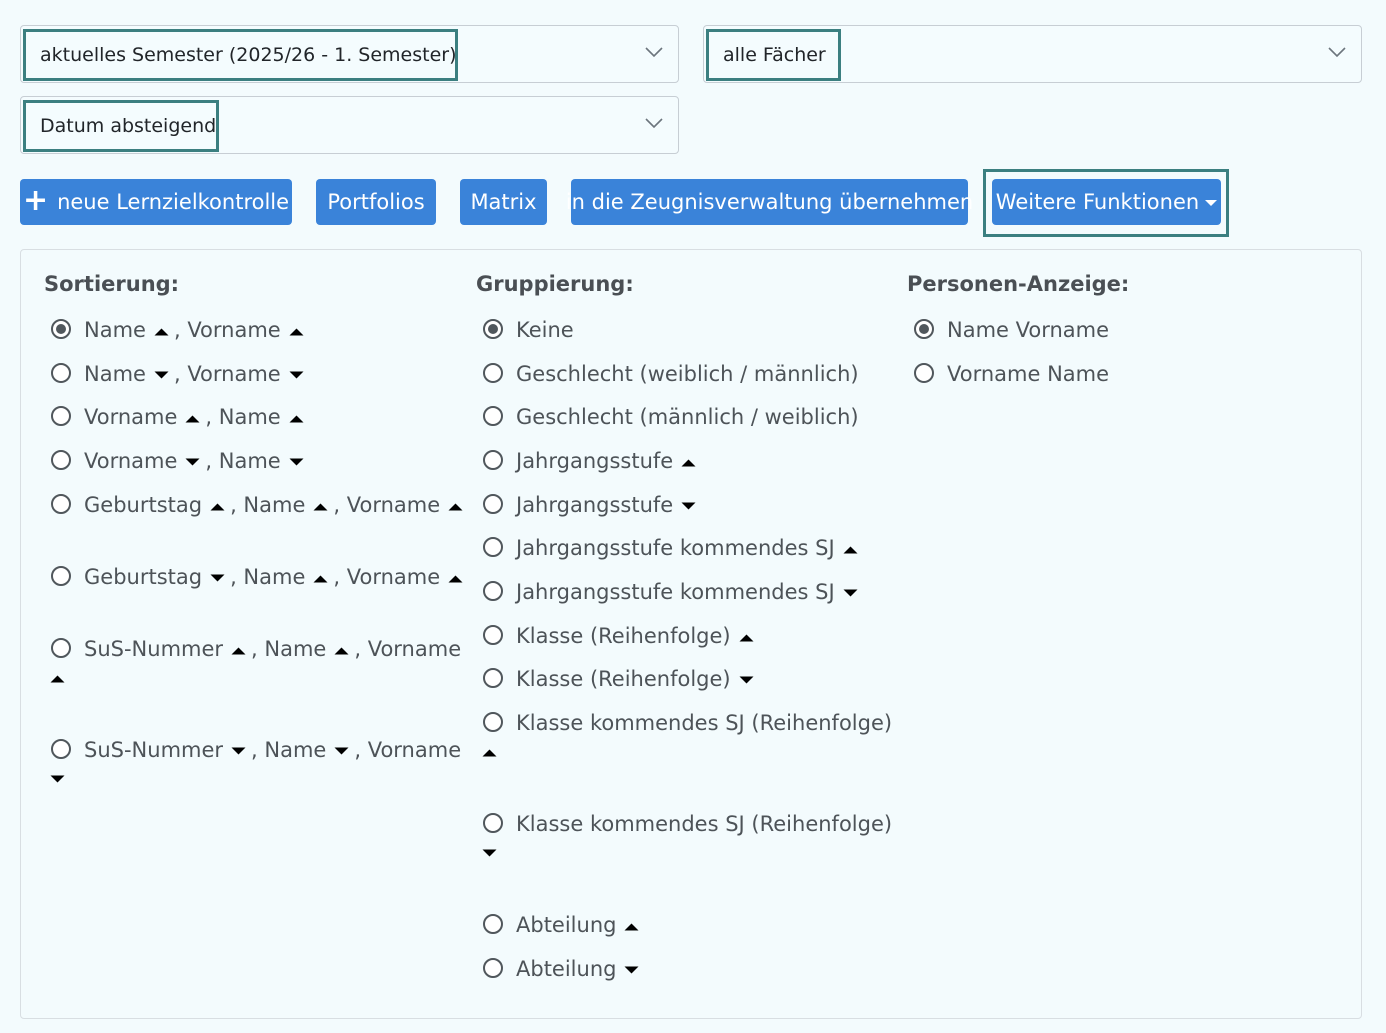  I want to click on grouping-title: Gruppierung:, so click(555, 284).